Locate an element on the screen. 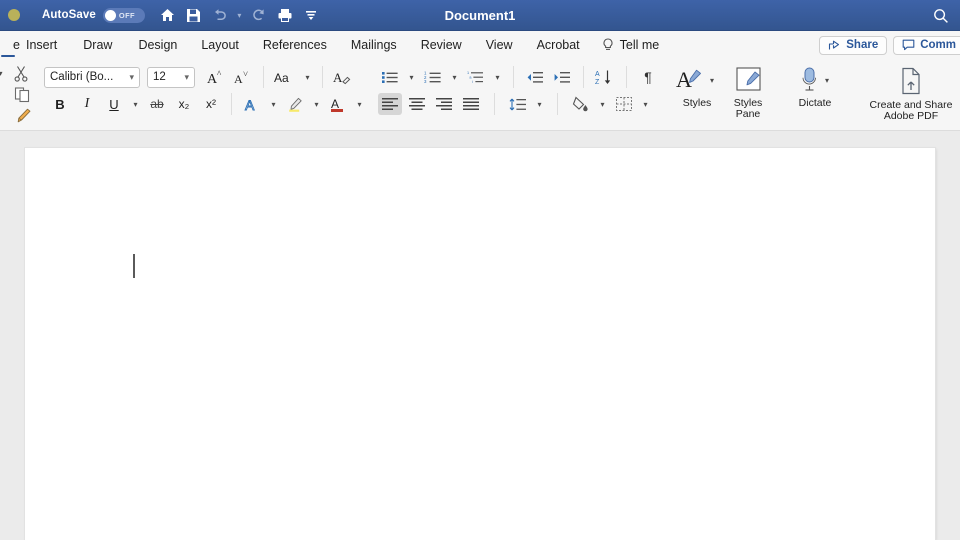 This screenshot has height=540, width=960. paste-chevron-down-icon: ▾ is located at coordinates (3, 74).